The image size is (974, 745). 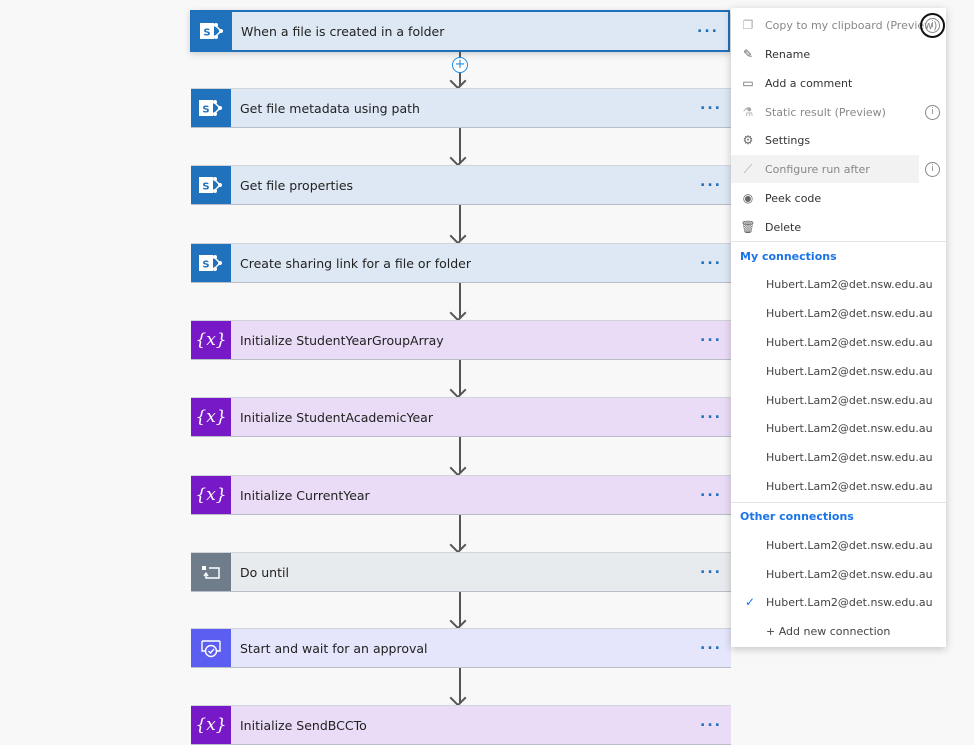 I want to click on flow-step-title: Initialize StudentYearGroupArray, so click(x=342, y=340).